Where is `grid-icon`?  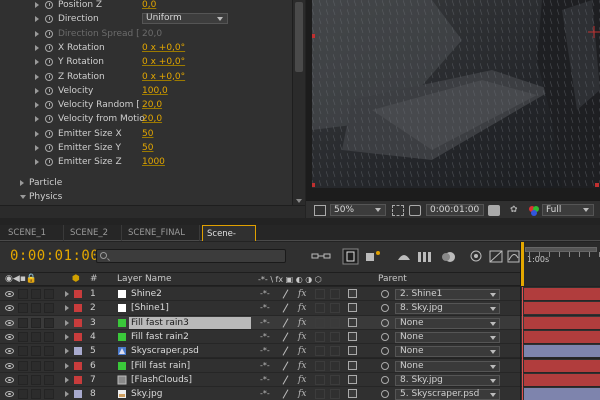 grid-icon is located at coordinates (398, 210).